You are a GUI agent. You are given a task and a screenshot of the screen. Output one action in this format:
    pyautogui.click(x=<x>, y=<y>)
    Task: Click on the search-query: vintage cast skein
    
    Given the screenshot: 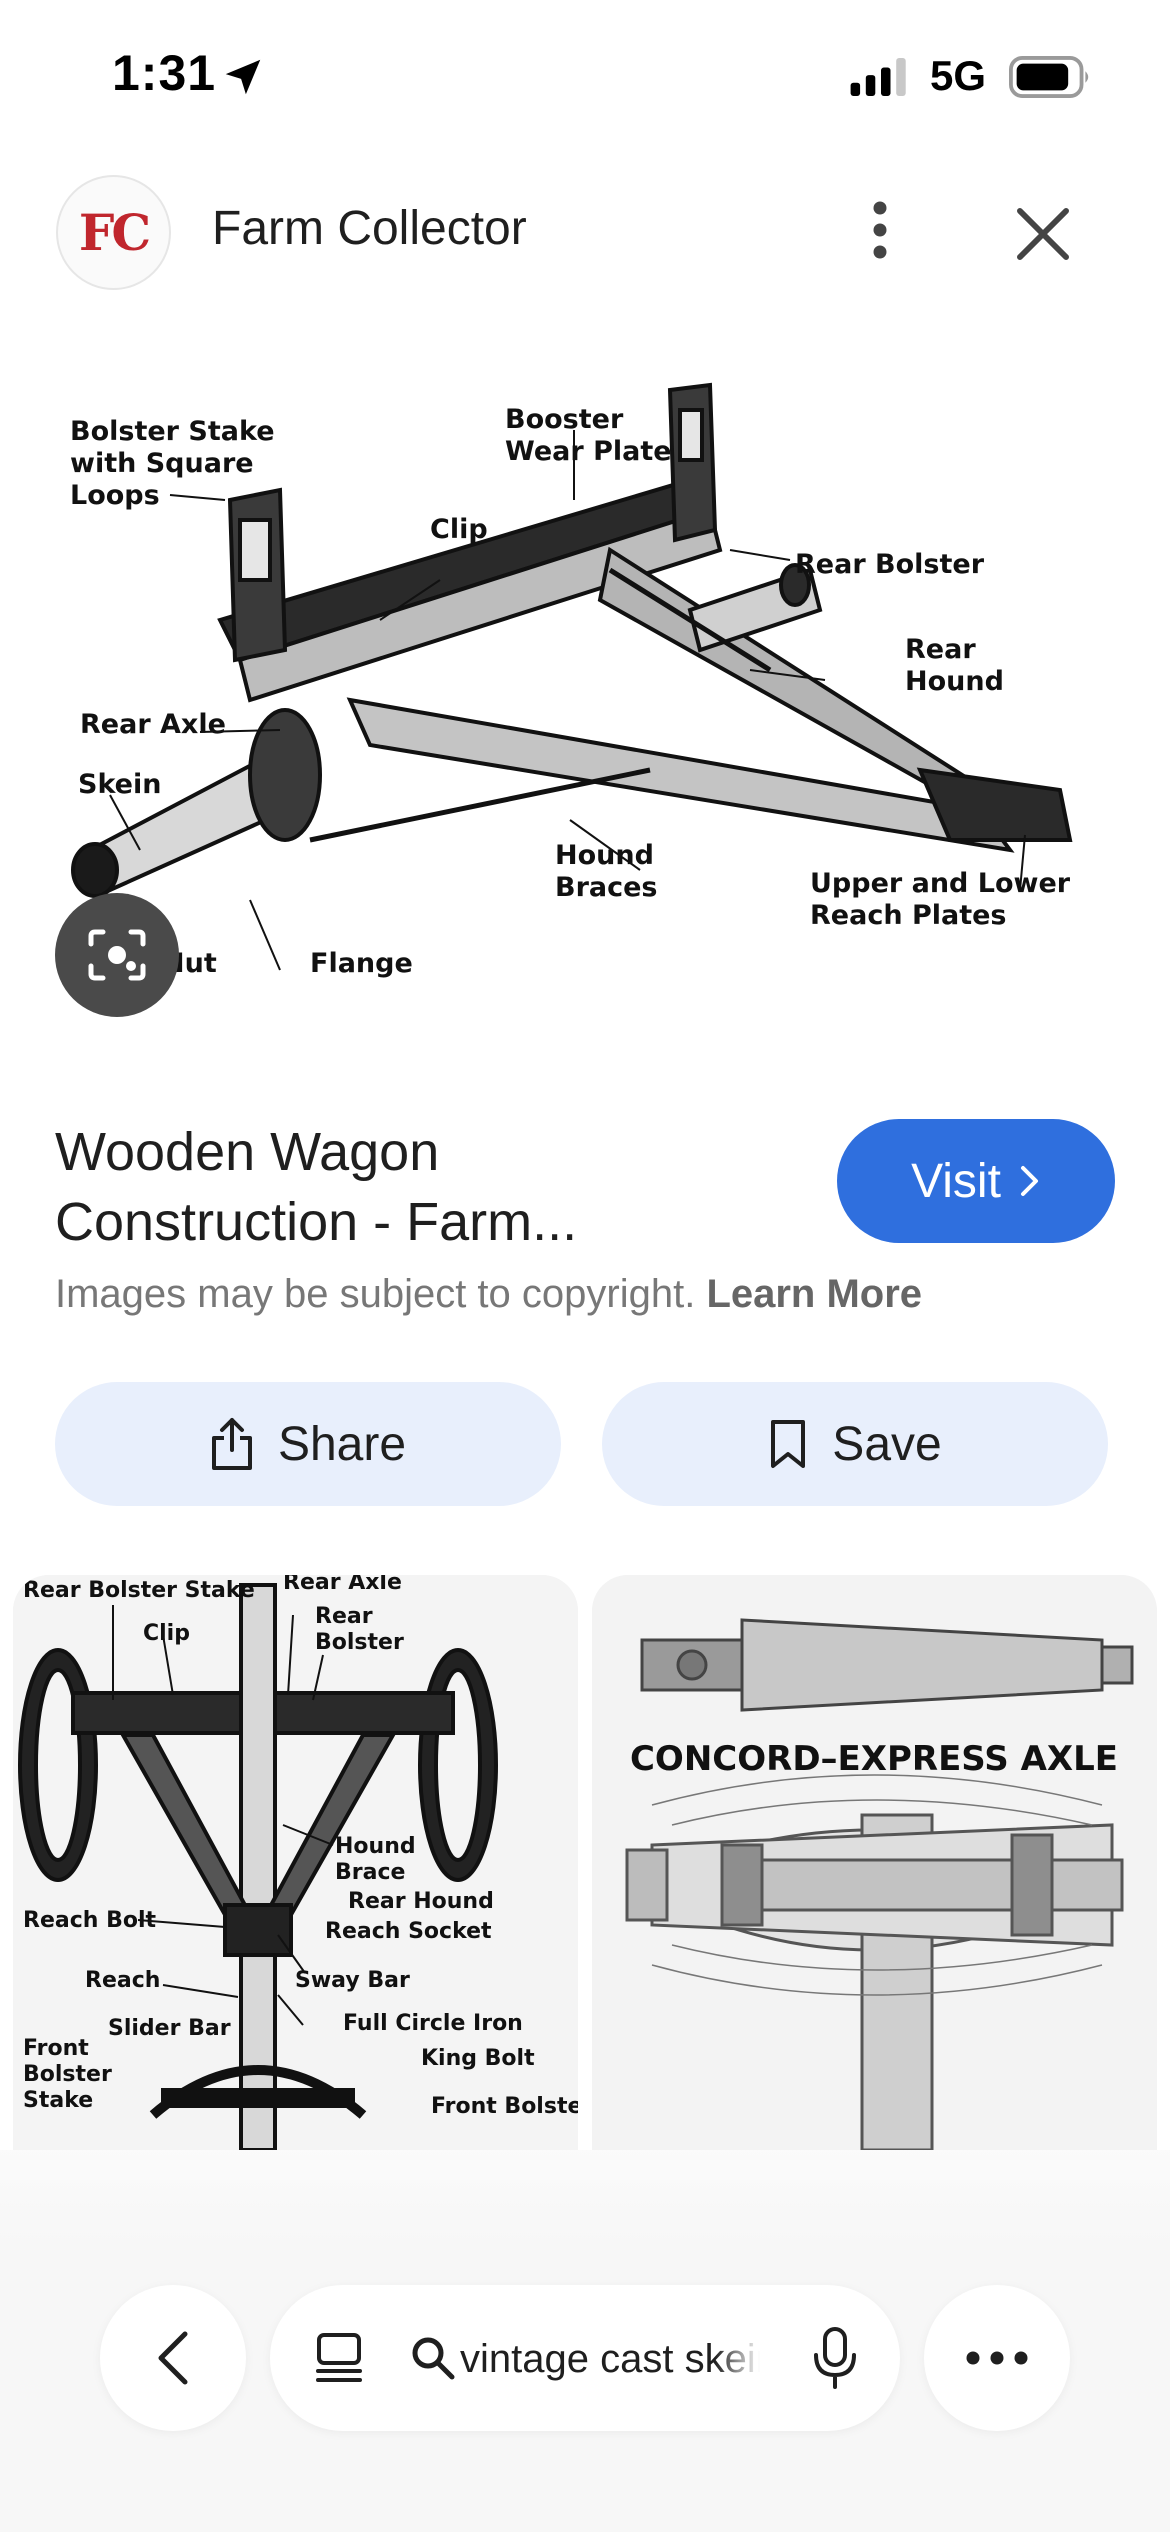 What is the action you would take?
    pyautogui.click(x=610, y=2359)
    